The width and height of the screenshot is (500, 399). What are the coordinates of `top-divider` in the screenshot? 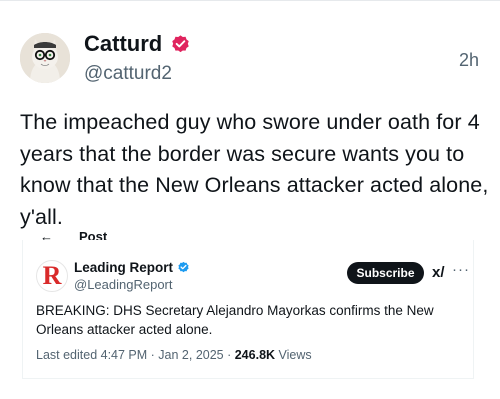 It's located at (250, 0).